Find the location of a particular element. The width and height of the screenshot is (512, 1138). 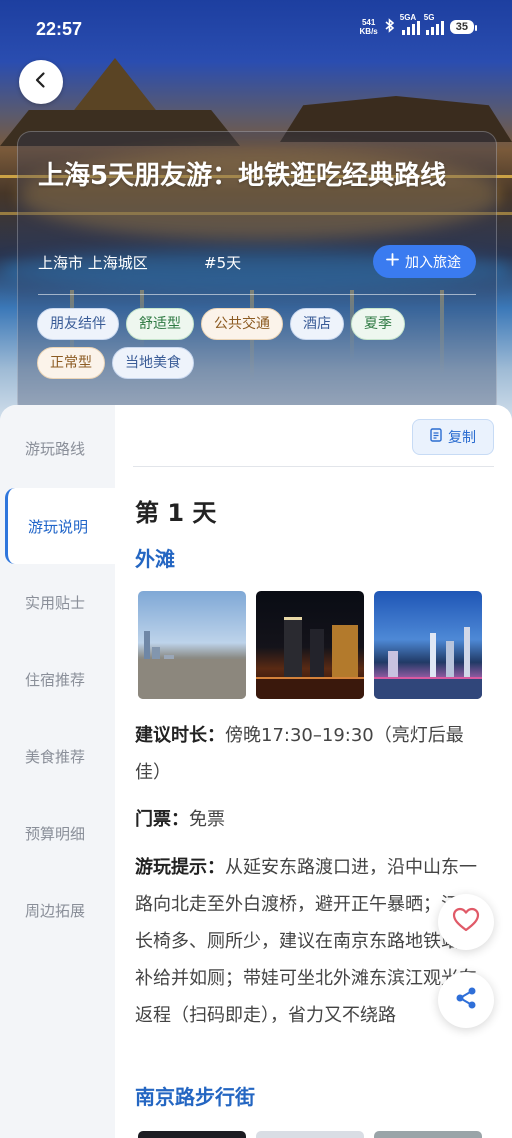

trip-title: 上海5天朋友游：地铁逛吃经典路线 is located at coordinates (242, 176).